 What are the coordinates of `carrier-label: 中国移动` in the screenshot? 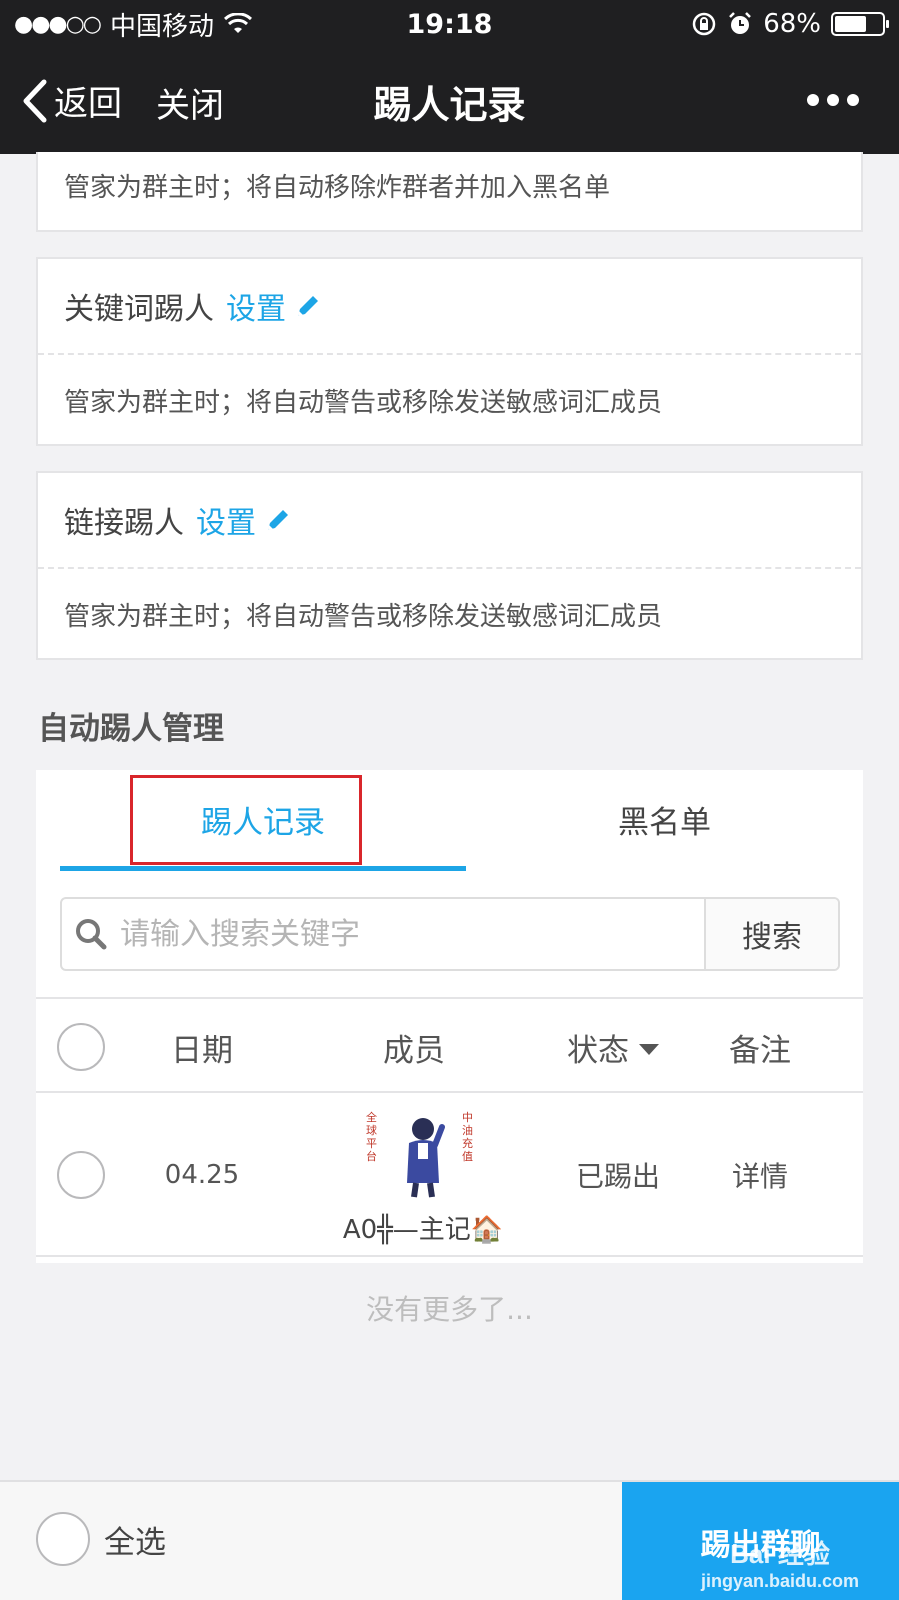 It's located at (161, 26).